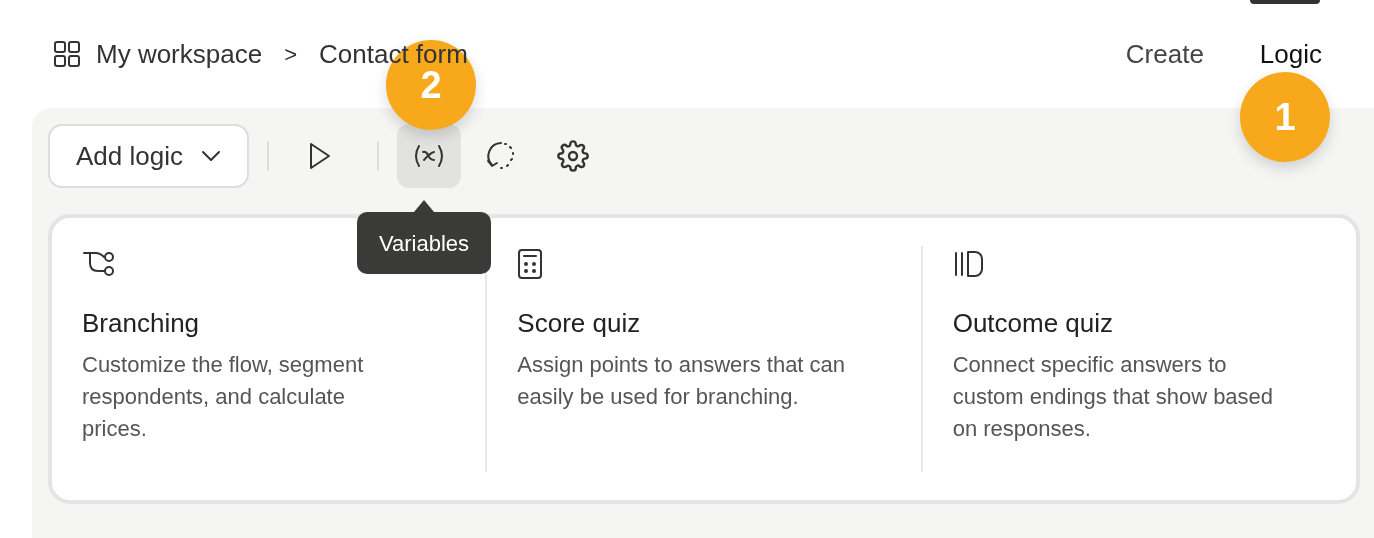 The height and width of the screenshot is (538, 1374). Describe the element at coordinates (579, 323) in the screenshot. I see `option-title: Score quiz` at that location.